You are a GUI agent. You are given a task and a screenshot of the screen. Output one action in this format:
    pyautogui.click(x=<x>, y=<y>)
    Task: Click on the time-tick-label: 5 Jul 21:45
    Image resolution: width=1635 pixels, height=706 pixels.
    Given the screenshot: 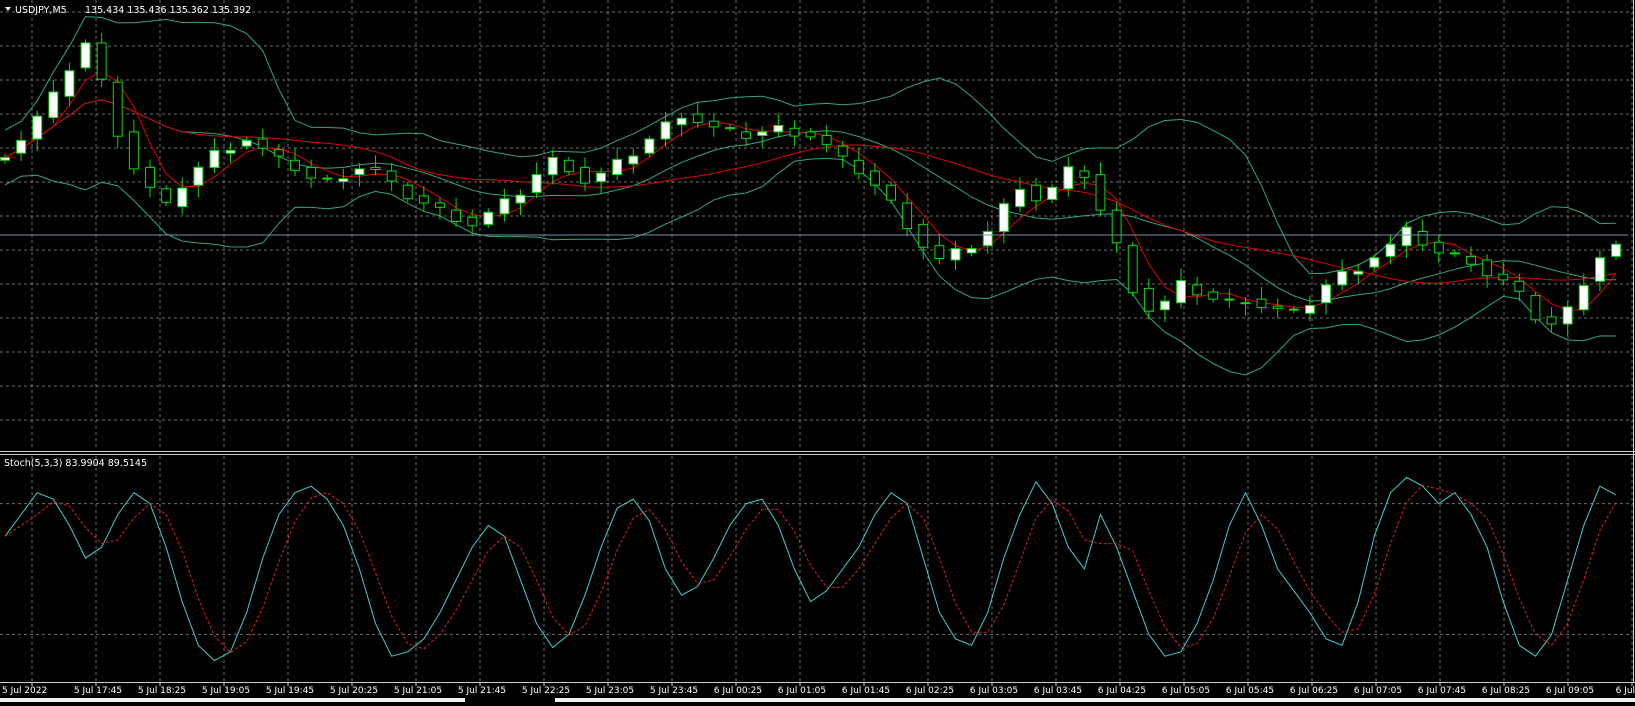 What is the action you would take?
    pyautogui.click(x=482, y=691)
    